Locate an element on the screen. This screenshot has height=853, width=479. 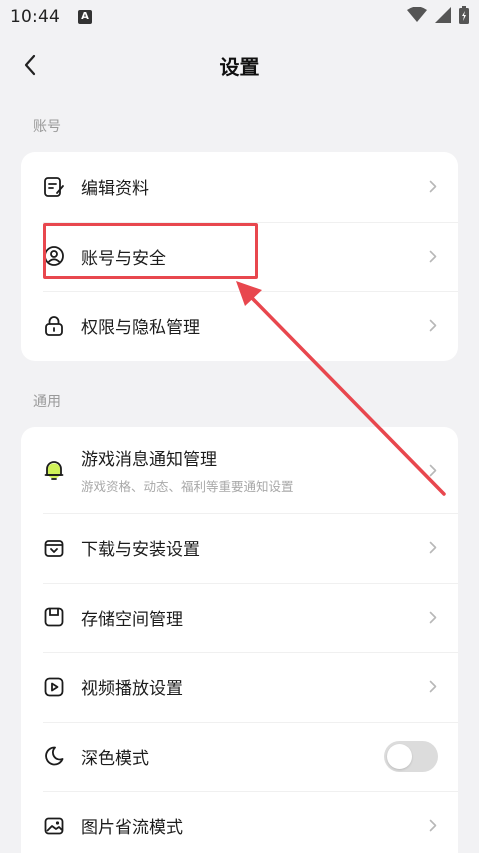
settings-item-video-playback: 视频播放设置 is located at coordinates (239, 687).